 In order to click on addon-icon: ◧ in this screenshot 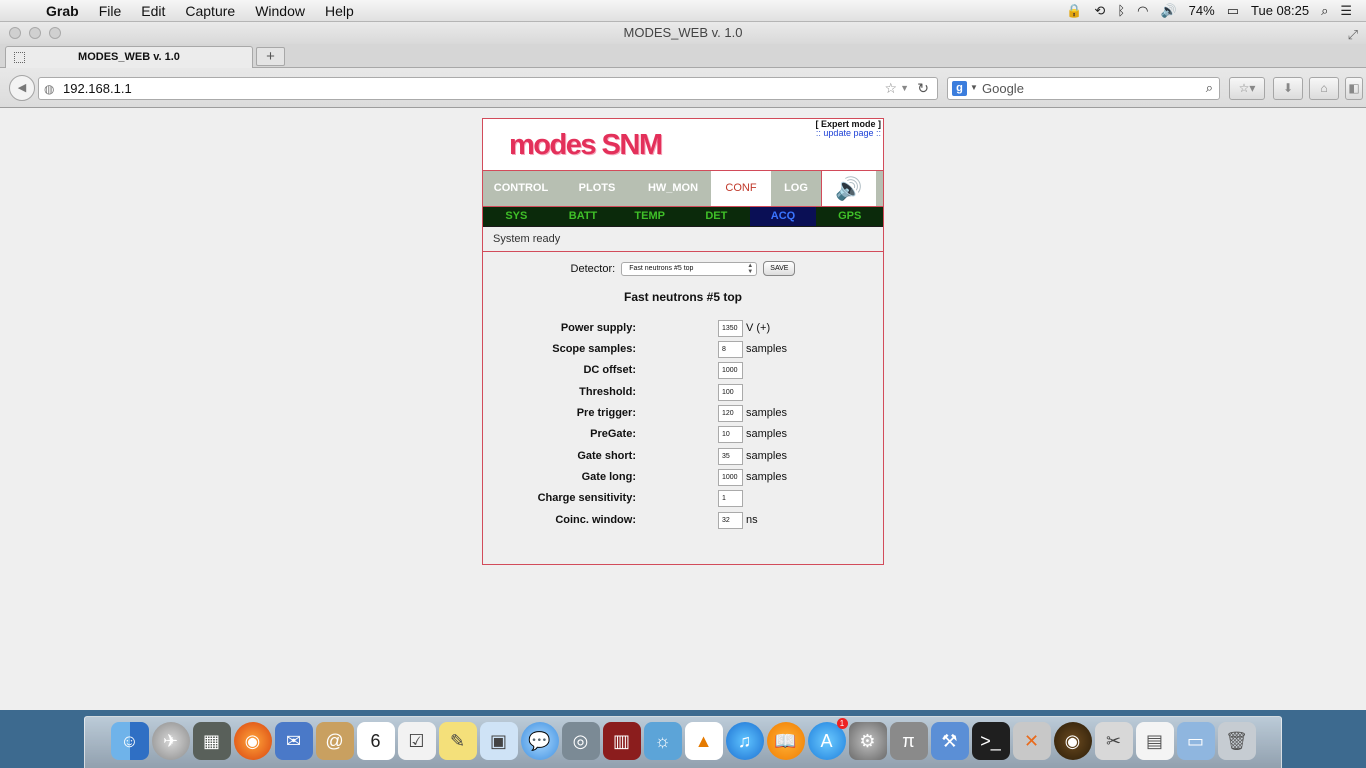, I will do `click(1354, 88)`.